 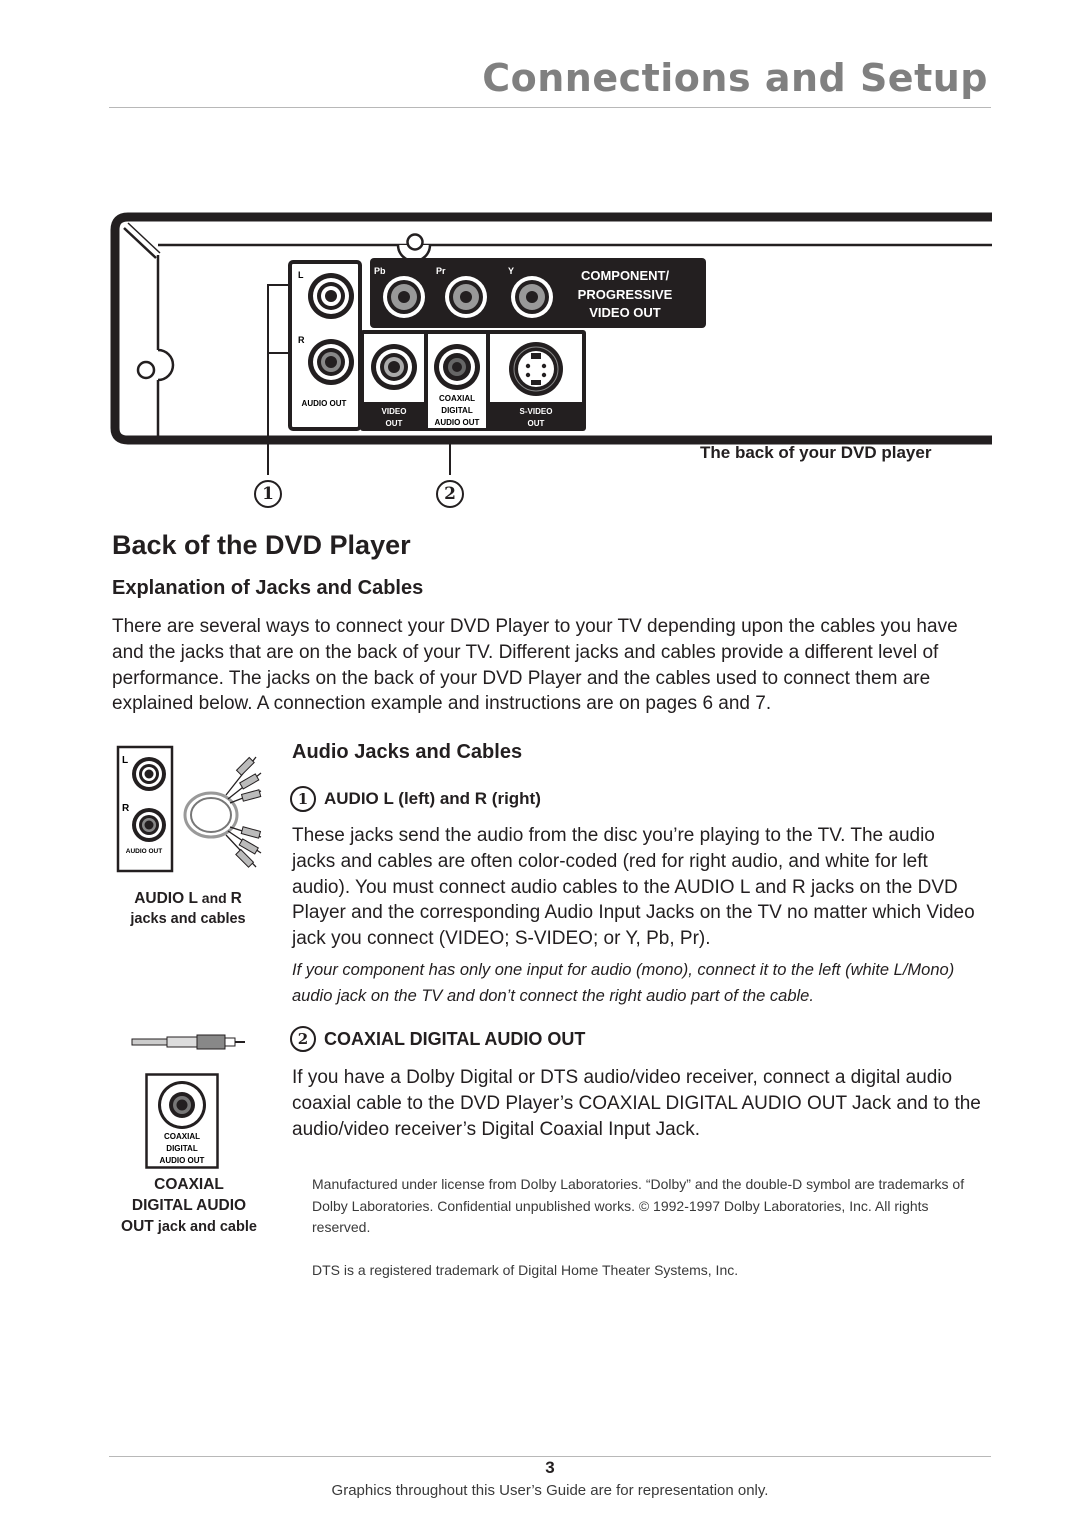 I want to click on component-label-3: VIDEO OUT, so click(x=625, y=312).